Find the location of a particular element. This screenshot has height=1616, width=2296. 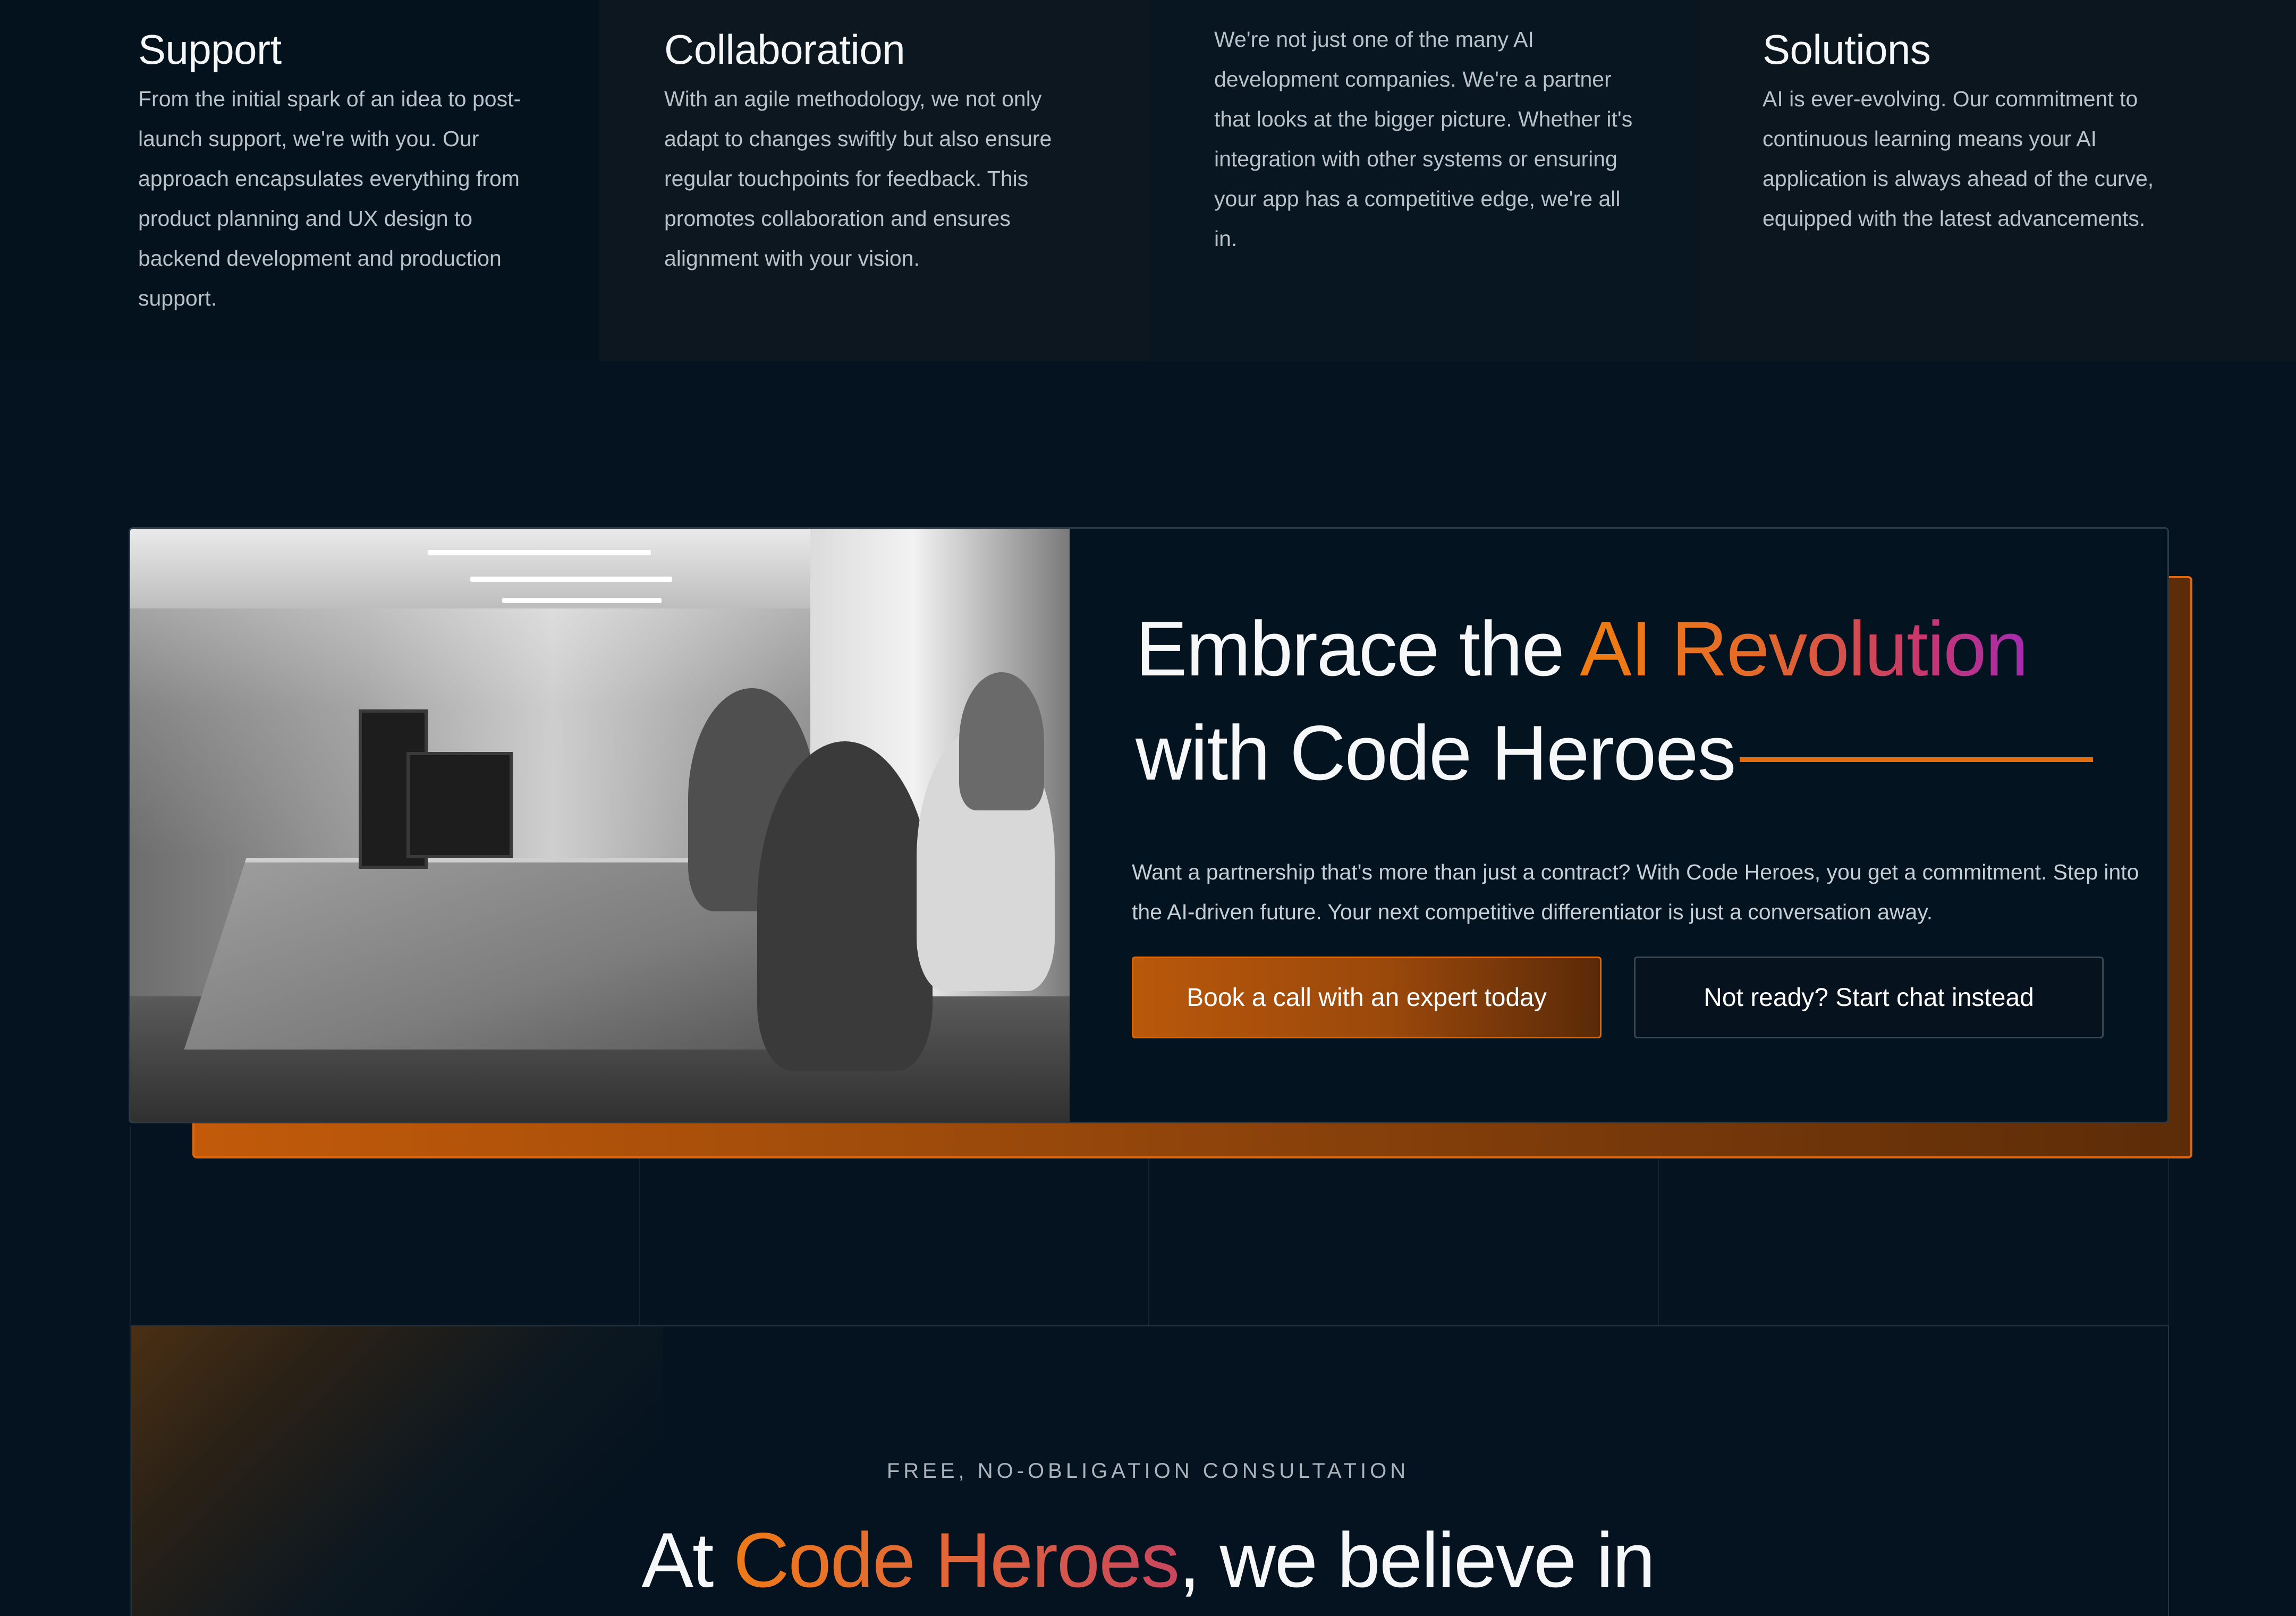

feature-title: Collaboration is located at coordinates (784, 50).